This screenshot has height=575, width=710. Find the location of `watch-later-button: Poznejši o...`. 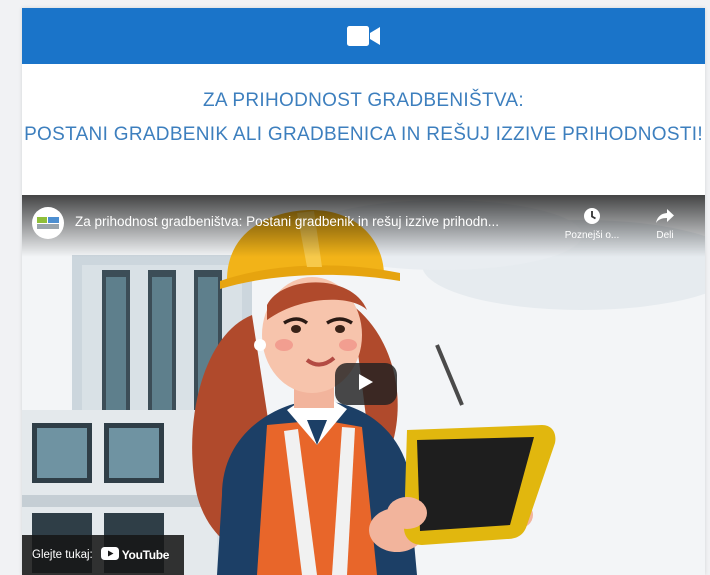

watch-later-button: Poznejši o... is located at coordinates (592, 224).